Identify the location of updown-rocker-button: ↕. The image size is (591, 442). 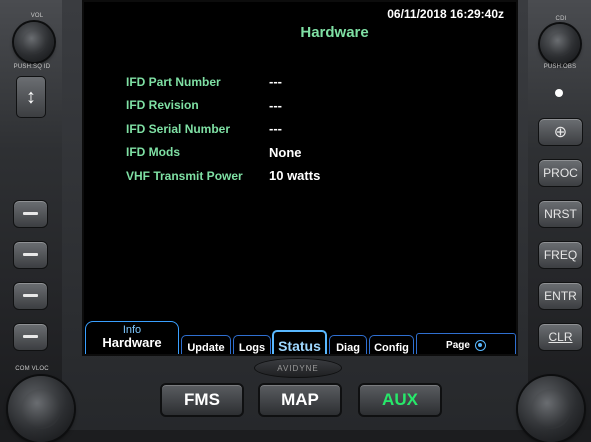
(31, 97).